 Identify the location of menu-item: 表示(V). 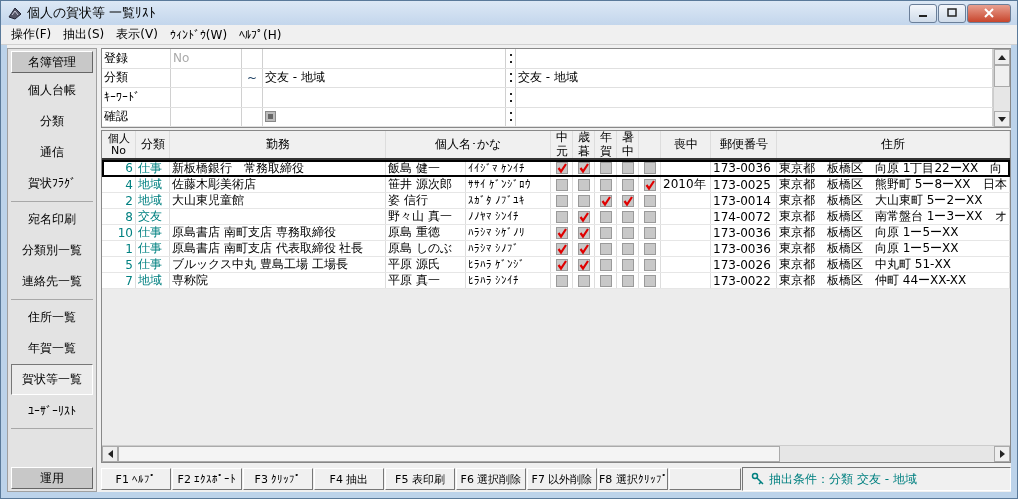
(137, 34).